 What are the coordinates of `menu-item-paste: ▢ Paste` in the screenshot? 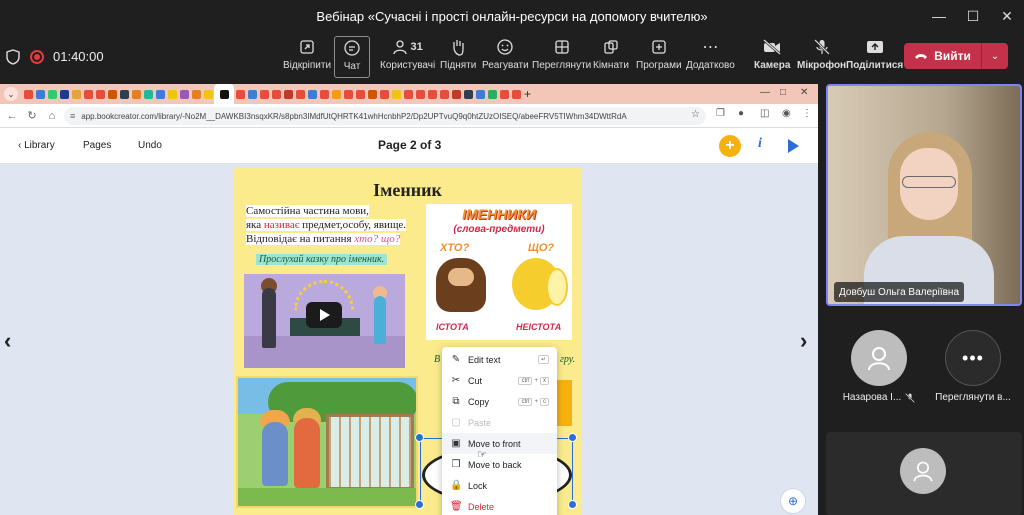 It's located at (499, 422).